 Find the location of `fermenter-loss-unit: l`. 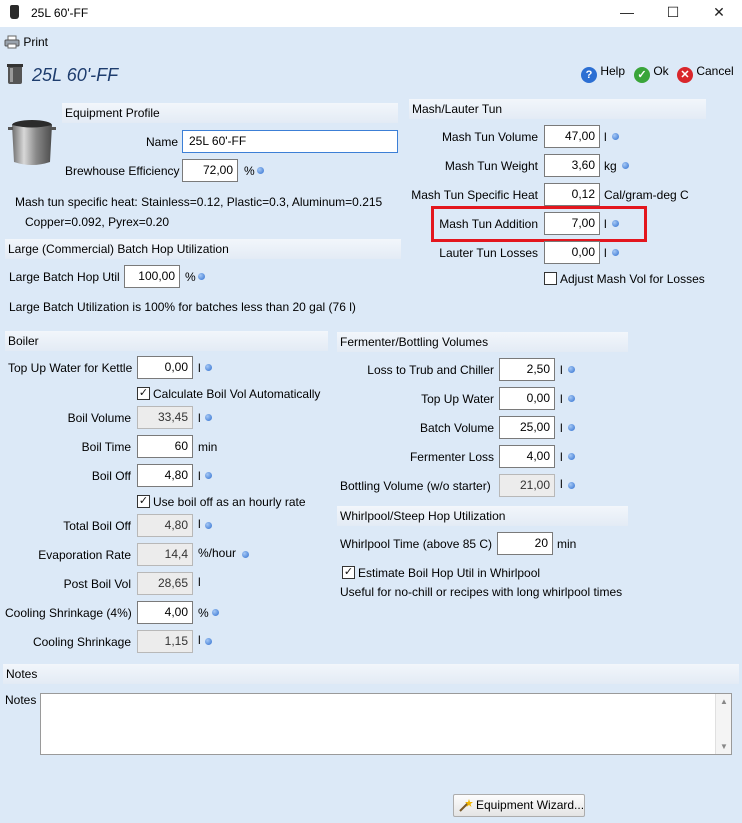

fermenter-loss-unit: l is located at coordinates (561, 457).